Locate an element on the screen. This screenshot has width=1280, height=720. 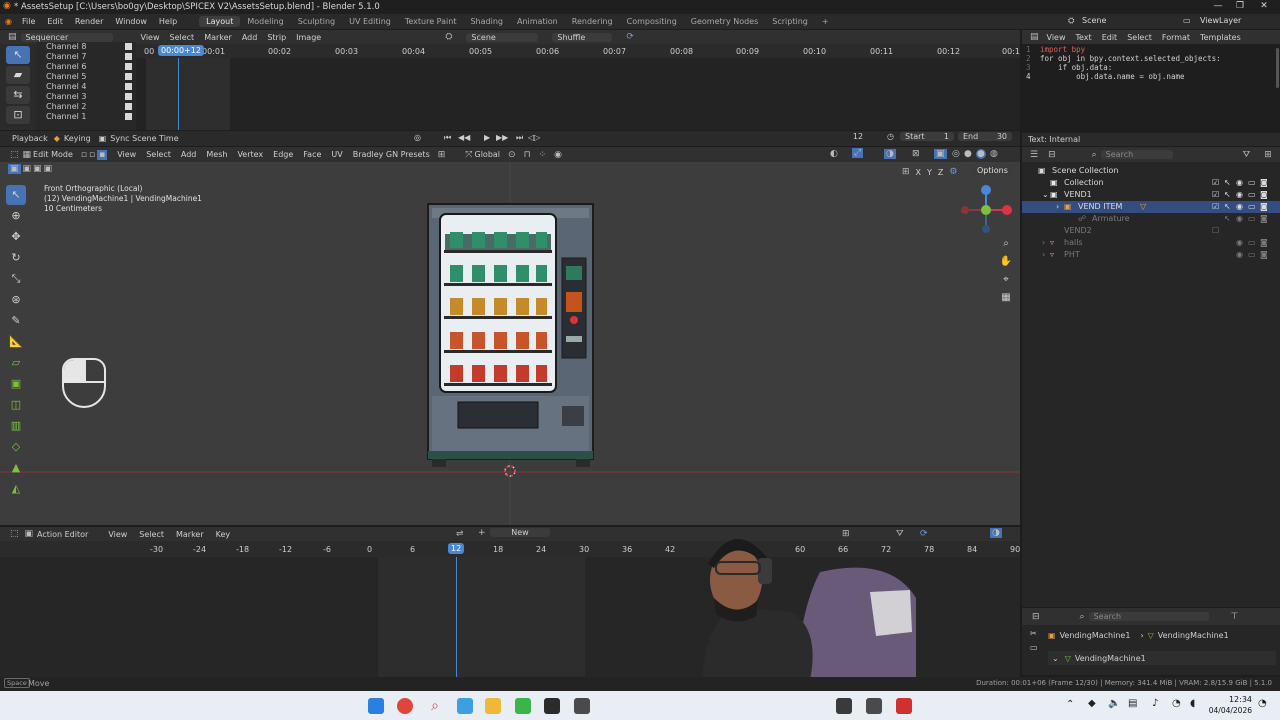
pivot-icon: ⊙ is located at coordinates (512, 155).